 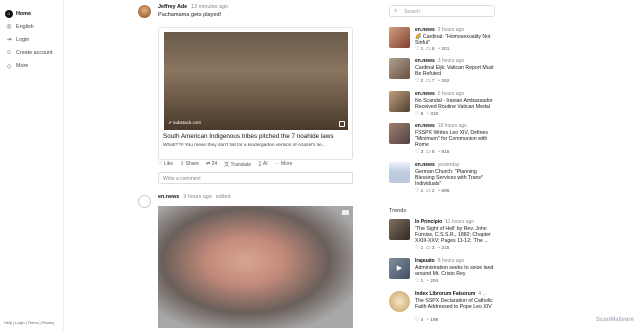 I want to click on translate-button: 文 Translate, so click(x=237, y=164).